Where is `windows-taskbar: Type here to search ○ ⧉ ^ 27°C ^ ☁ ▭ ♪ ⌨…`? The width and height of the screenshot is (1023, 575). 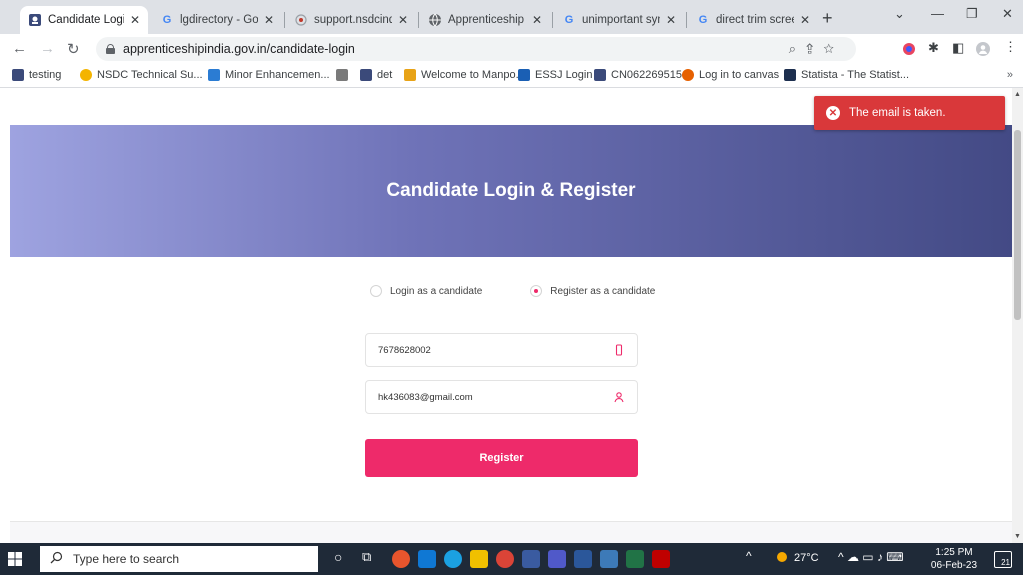 windows-taskbar: Type here to search ○ ⧉ ^ 27°C ^ ☁ ▭ ♪ ⌨… is located at coordinates (511, 559).